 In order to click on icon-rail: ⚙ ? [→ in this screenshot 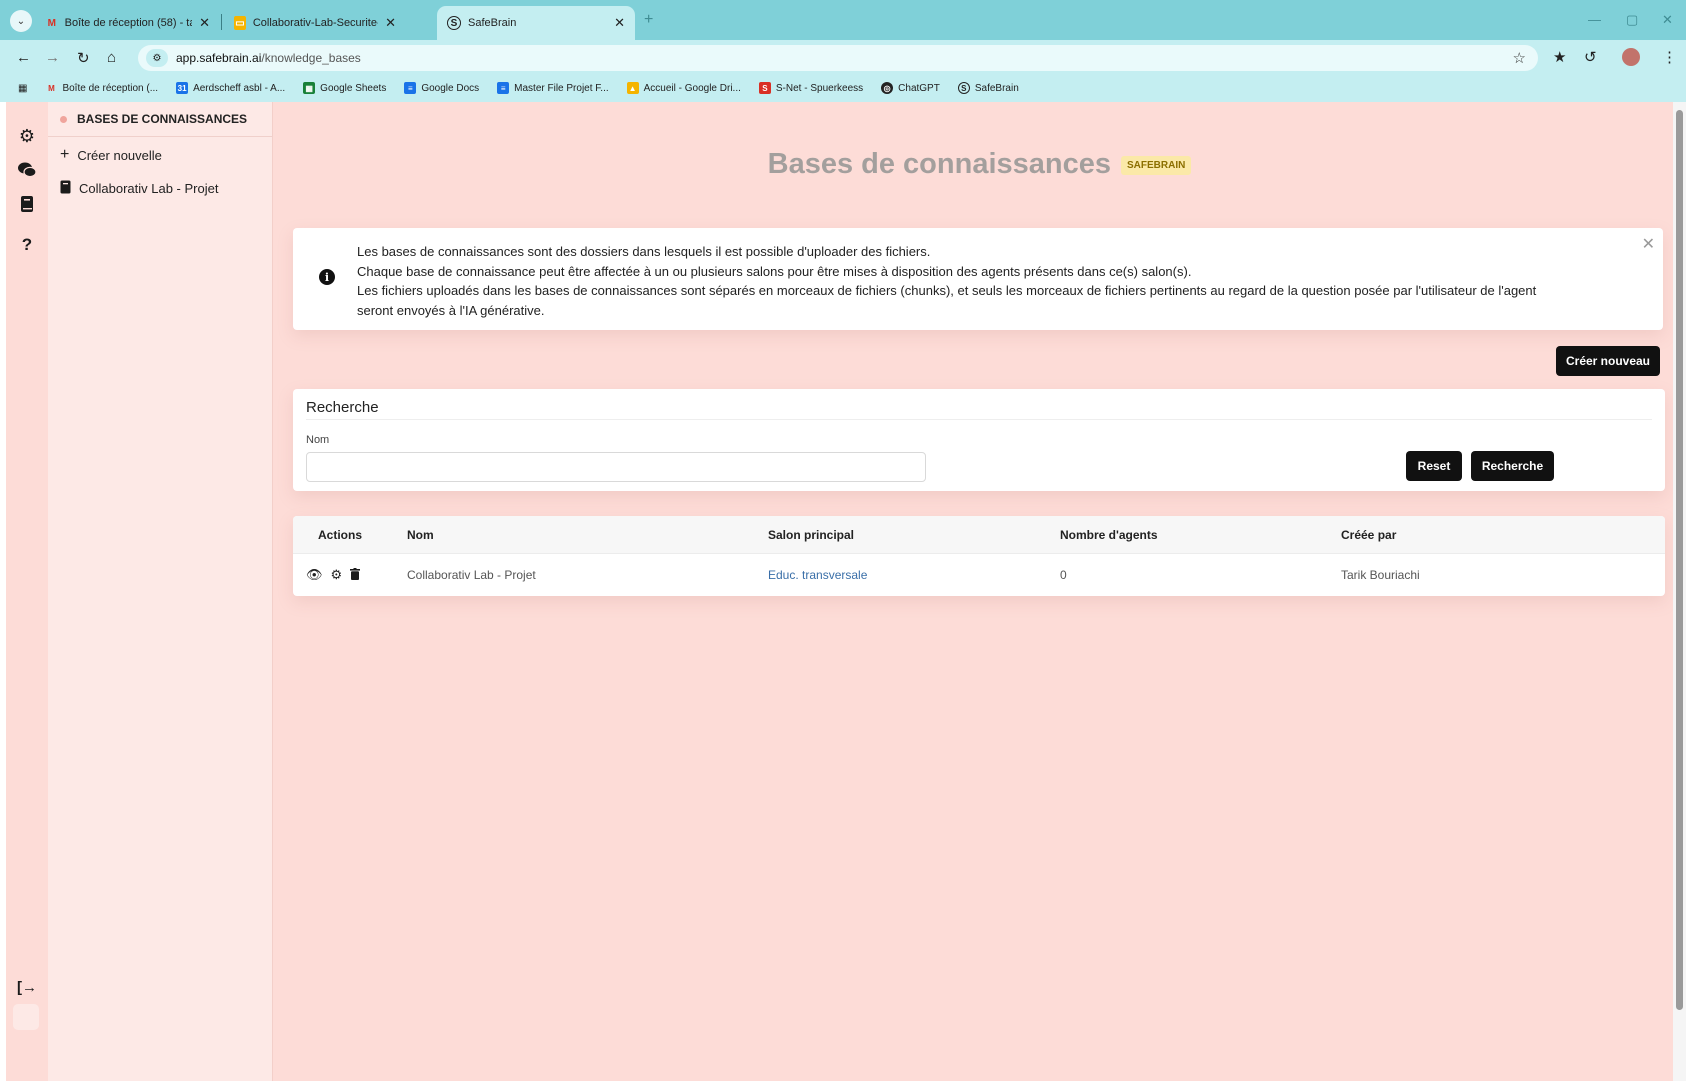, I will do `click(27, 591)`.